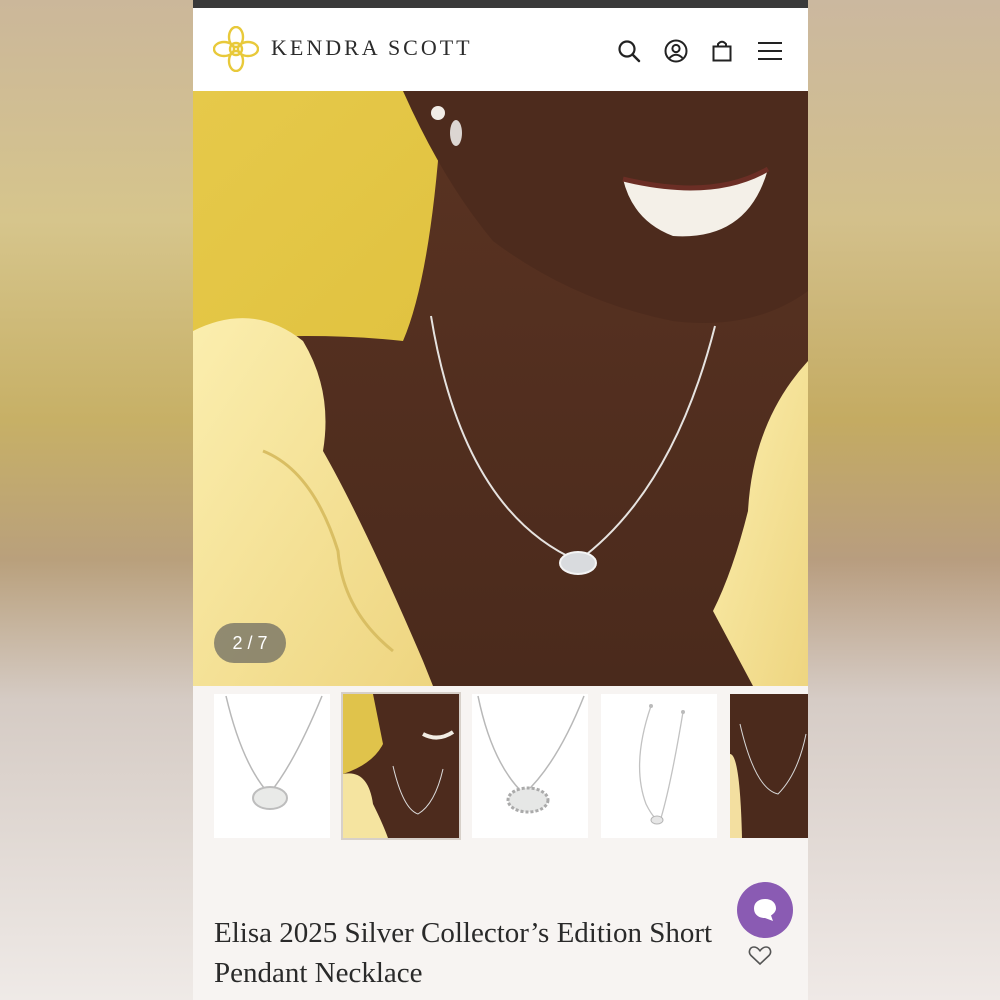 This screenshot has width=1000, height=1000. What do you see at coordinates (500, 49) in the screenshot?
I see `site-header: KENDRA SCOTT` at bounding box center [500, 49].